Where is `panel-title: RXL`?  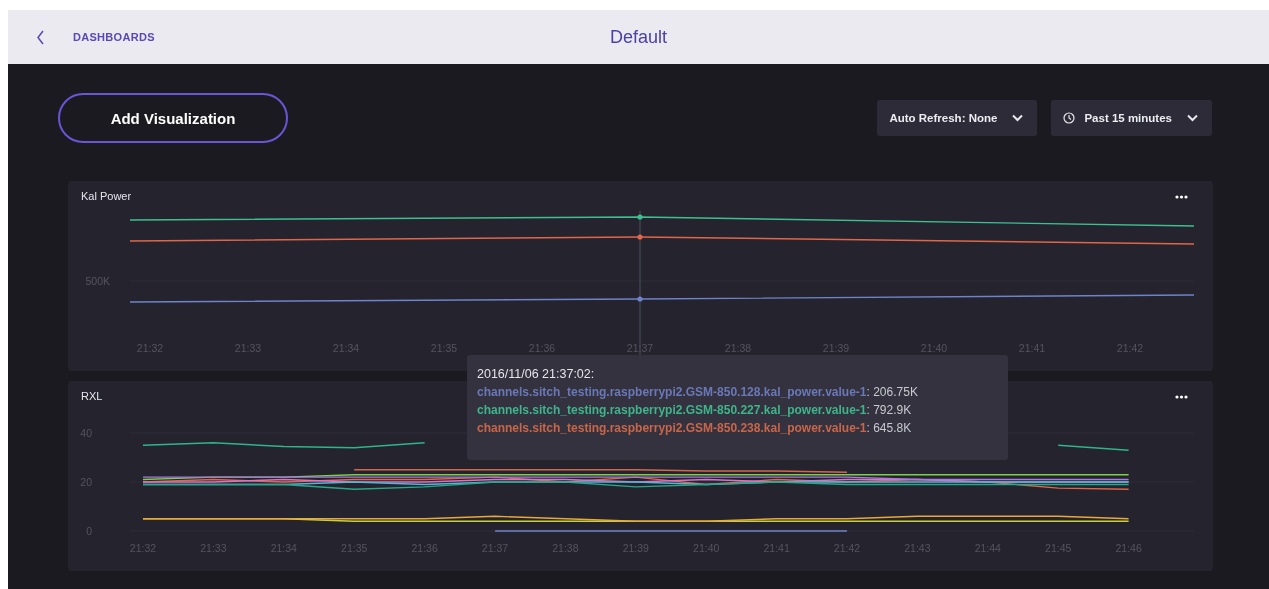
panel-title: RXL is located at coordinates (92, 396).